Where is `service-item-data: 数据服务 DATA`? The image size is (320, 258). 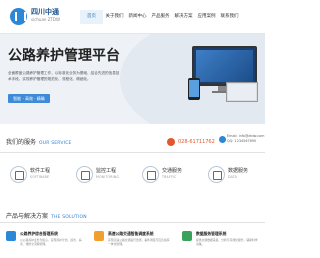
service-item-data: 数据服务 DATA is located at coordinates (231, 179).